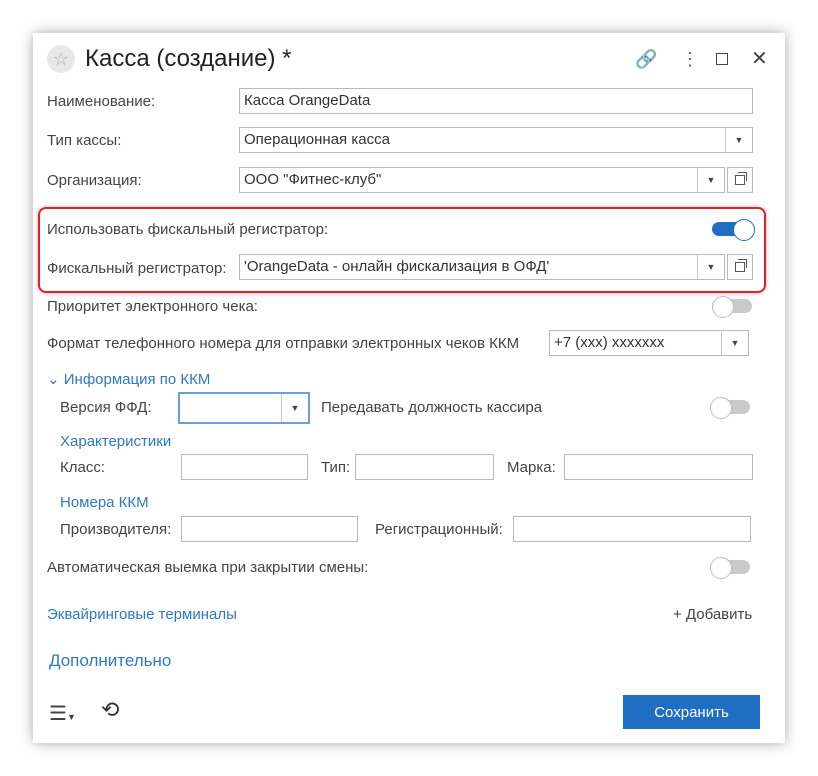  Describe the element at coordinates (731, 568) in the screenshot. I see `auto-withdrawal-toggle` at that location.